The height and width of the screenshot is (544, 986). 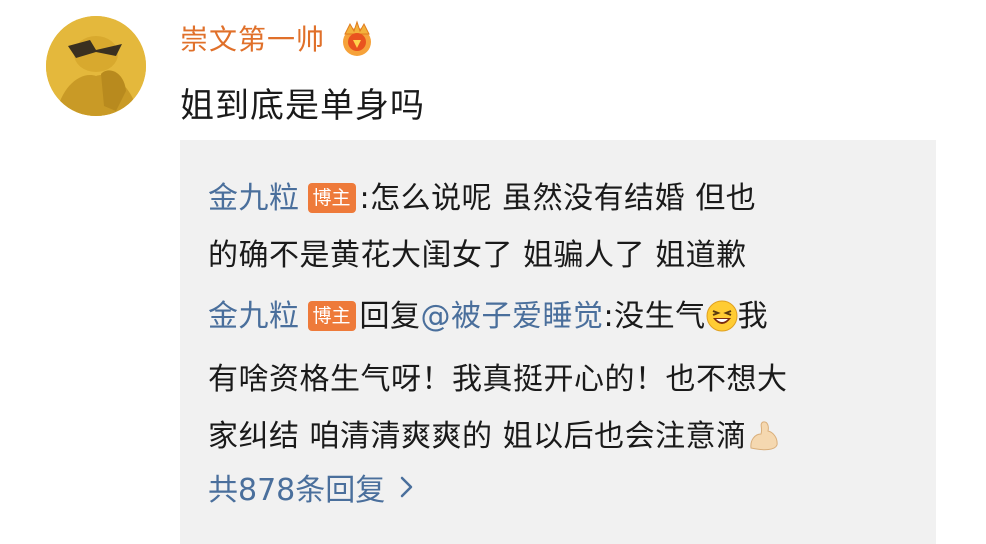 What do you see at coordinates (407, 487) in the screenshot?
I see `chevron-right-icon` at bounding box center [407, 487].